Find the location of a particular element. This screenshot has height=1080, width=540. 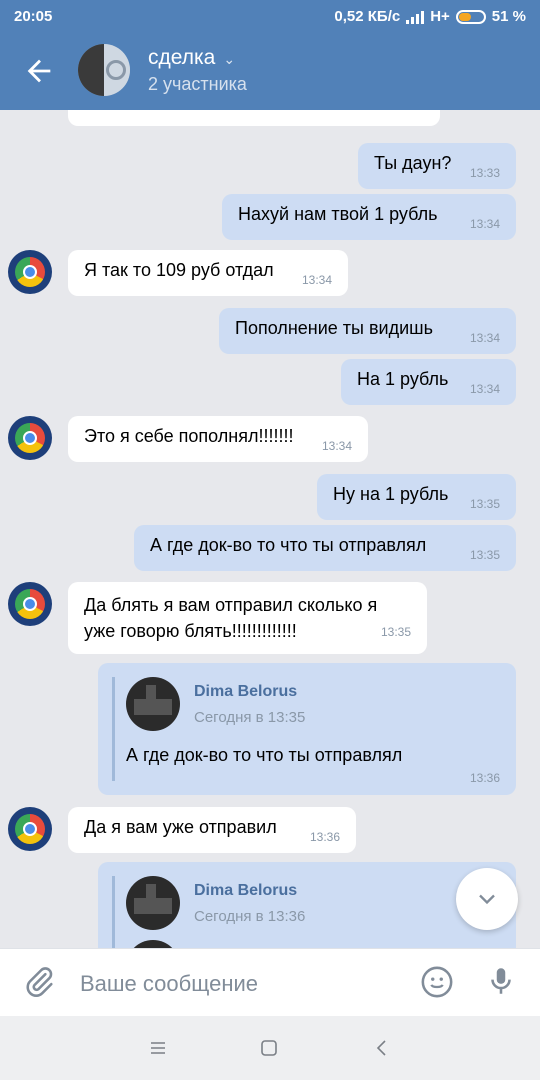

microphone-icon is located at coordinates (501, 981).